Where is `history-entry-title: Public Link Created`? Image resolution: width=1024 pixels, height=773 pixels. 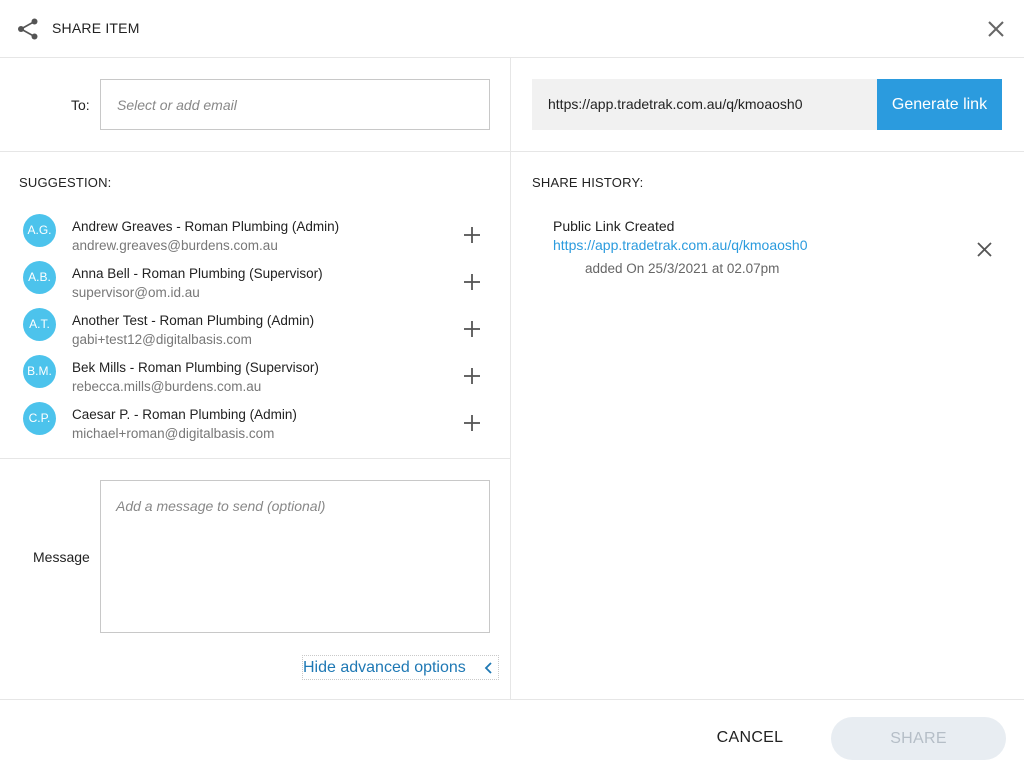
history-entry-title: Public Link Created is located at coordinates (614, 226).